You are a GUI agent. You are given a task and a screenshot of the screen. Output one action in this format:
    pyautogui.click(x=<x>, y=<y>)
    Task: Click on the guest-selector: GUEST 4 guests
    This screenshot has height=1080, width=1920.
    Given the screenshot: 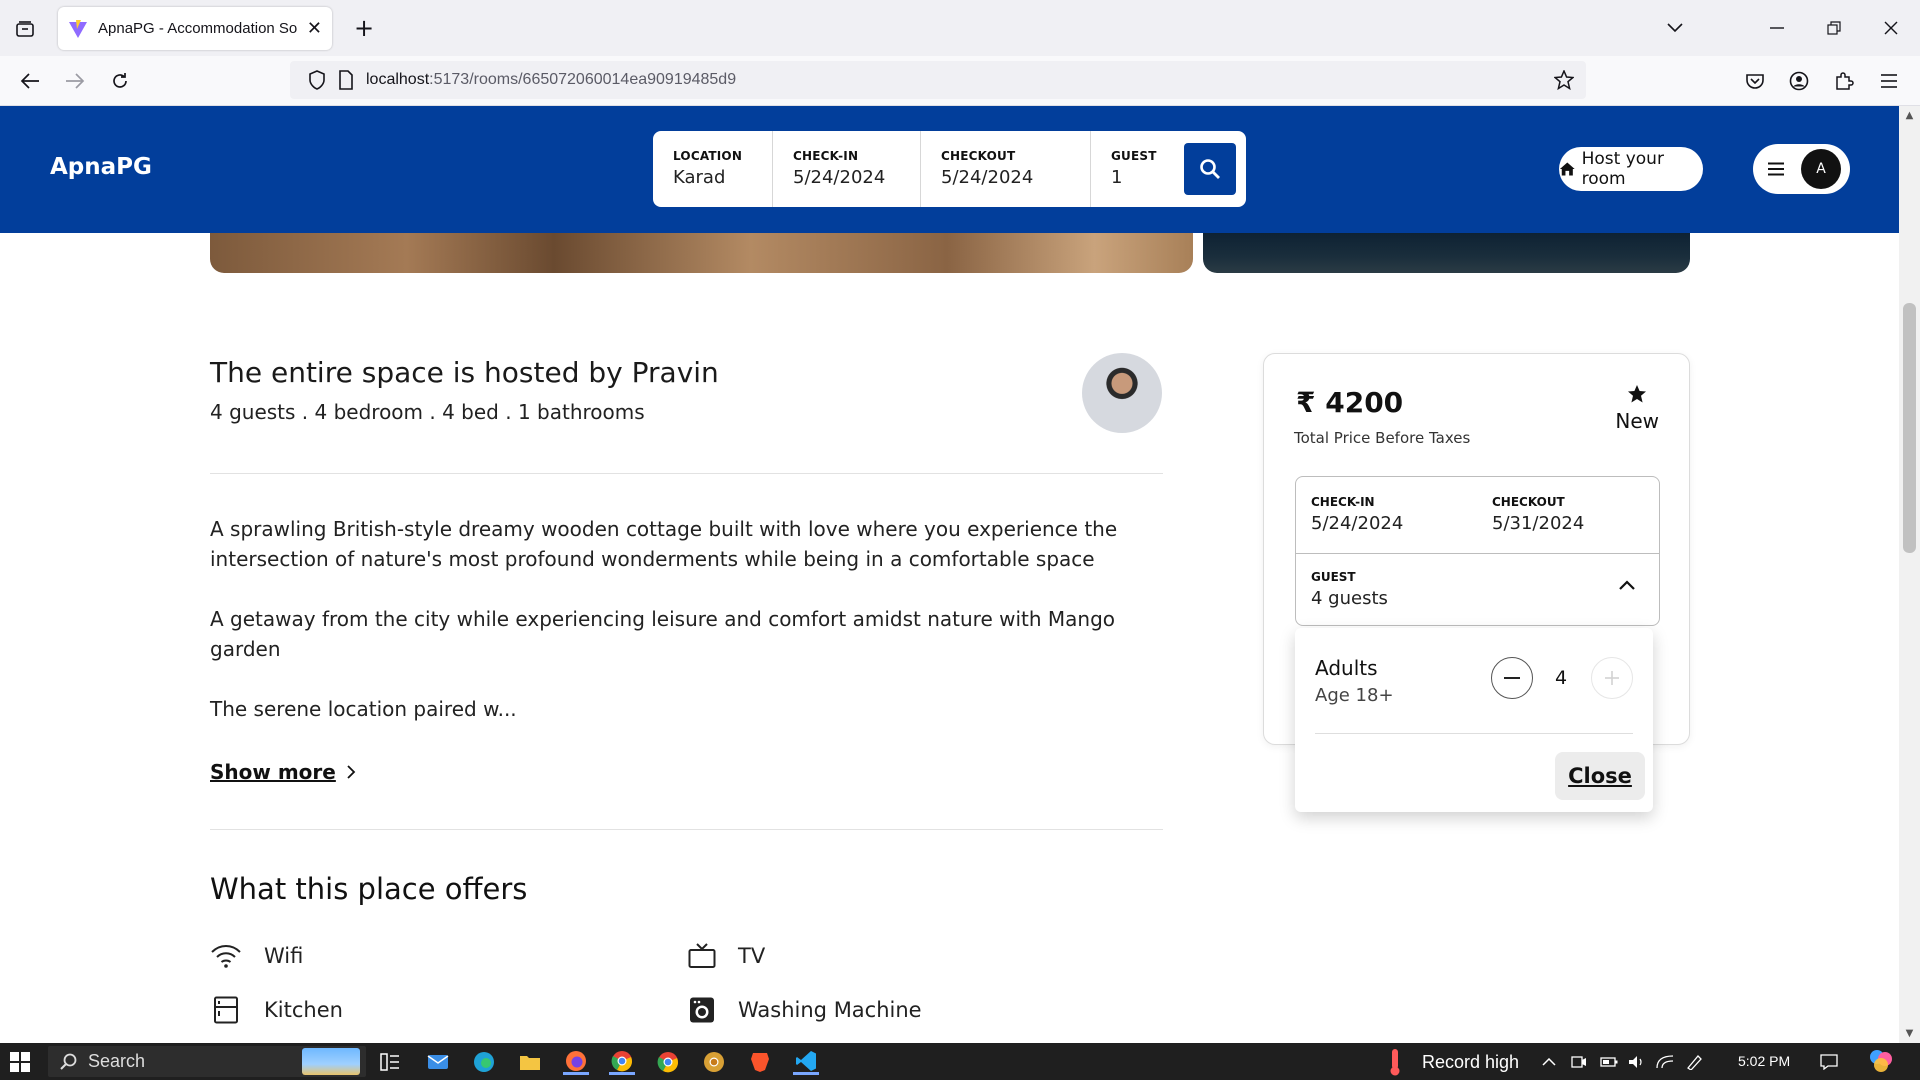 What is the action you would take?
    pyautogui.click(x=1477, y=589)
    